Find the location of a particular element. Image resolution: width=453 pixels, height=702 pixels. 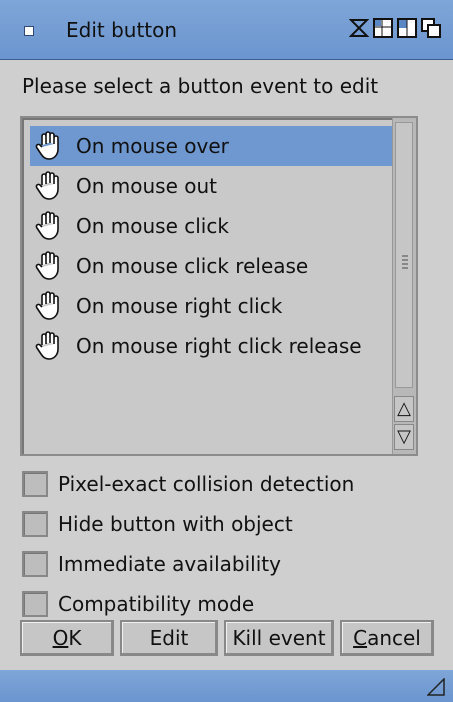

titlebar: Edit button is located at coordinates (226, 30).